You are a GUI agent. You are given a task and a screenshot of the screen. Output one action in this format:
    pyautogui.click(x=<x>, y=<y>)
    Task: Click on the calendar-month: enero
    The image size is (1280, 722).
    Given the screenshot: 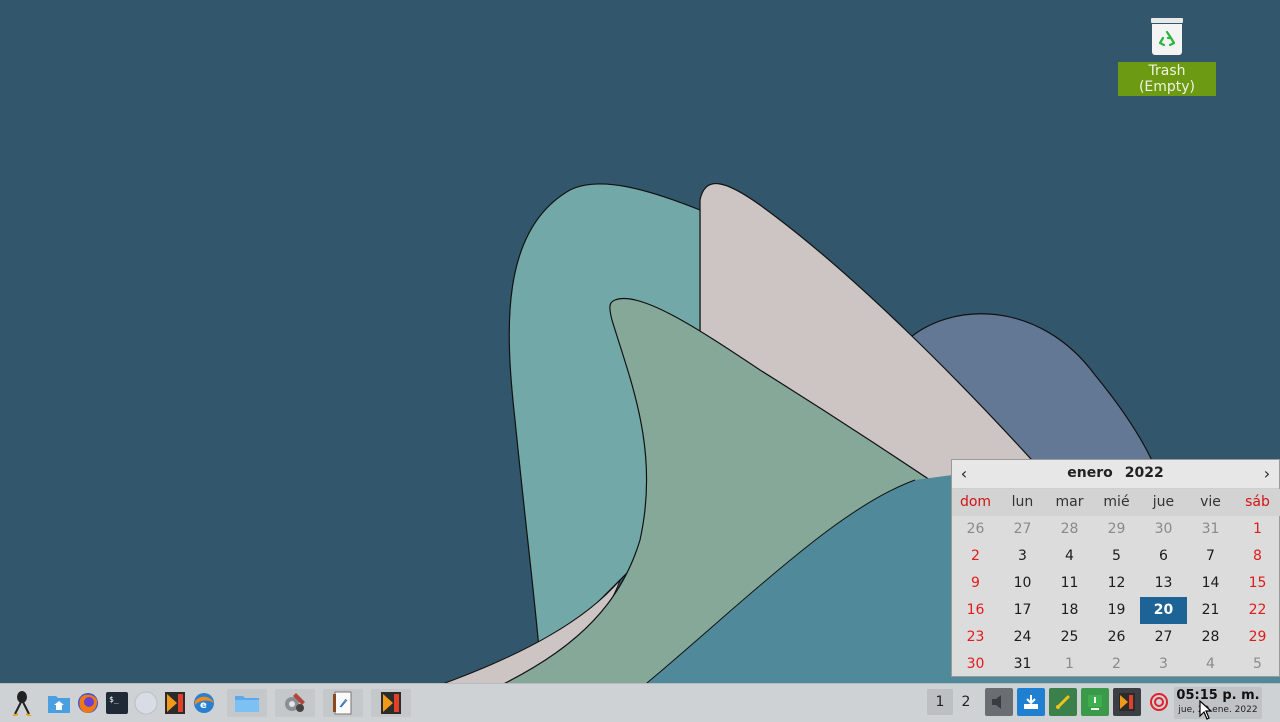 What is the action you would take?
    pyautogui.click(x=1090, y=473)
    